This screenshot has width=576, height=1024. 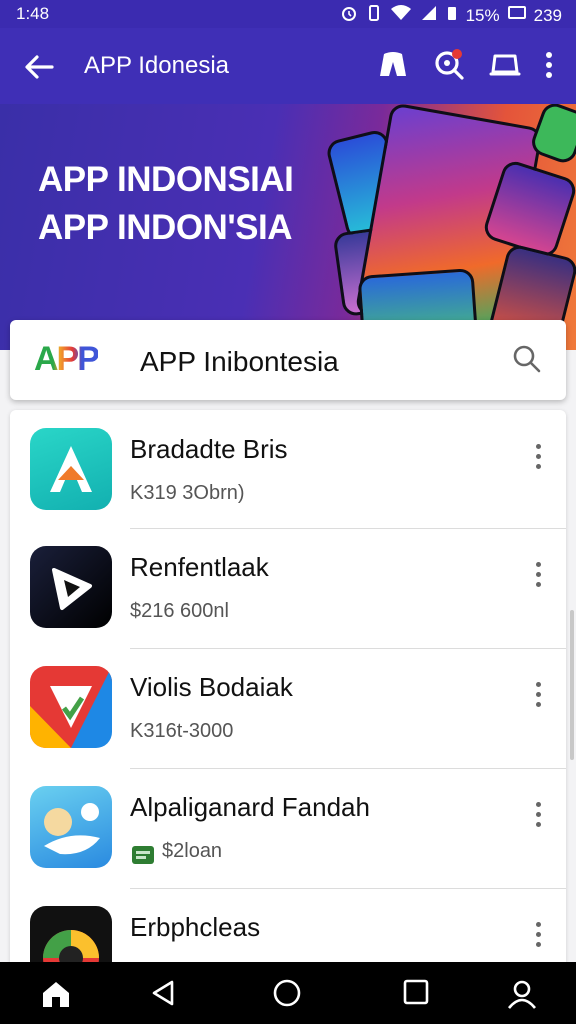 I want to click on app-bar-title: APP Idonesia, so click(x=156, y=65).